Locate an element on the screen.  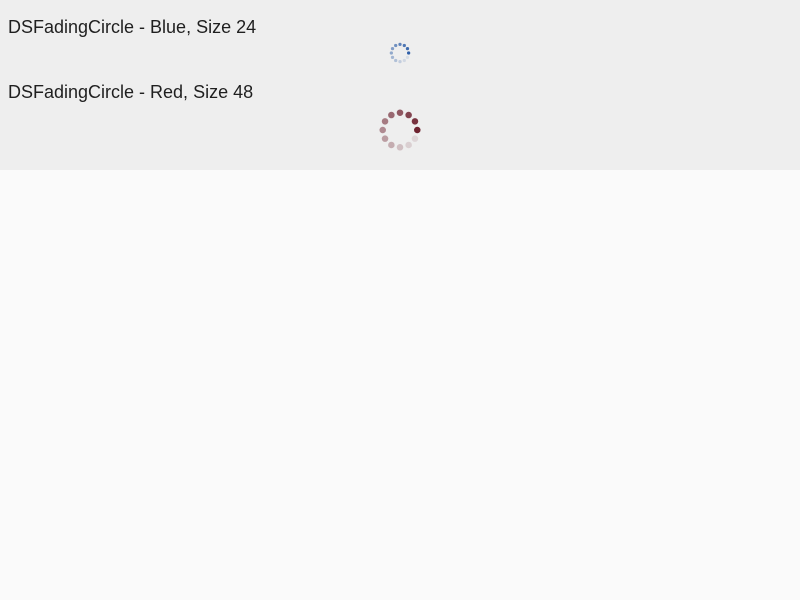
demo-title-red: DSFadingCircle - Red, Size 48 is located at coordinates (131, 92).